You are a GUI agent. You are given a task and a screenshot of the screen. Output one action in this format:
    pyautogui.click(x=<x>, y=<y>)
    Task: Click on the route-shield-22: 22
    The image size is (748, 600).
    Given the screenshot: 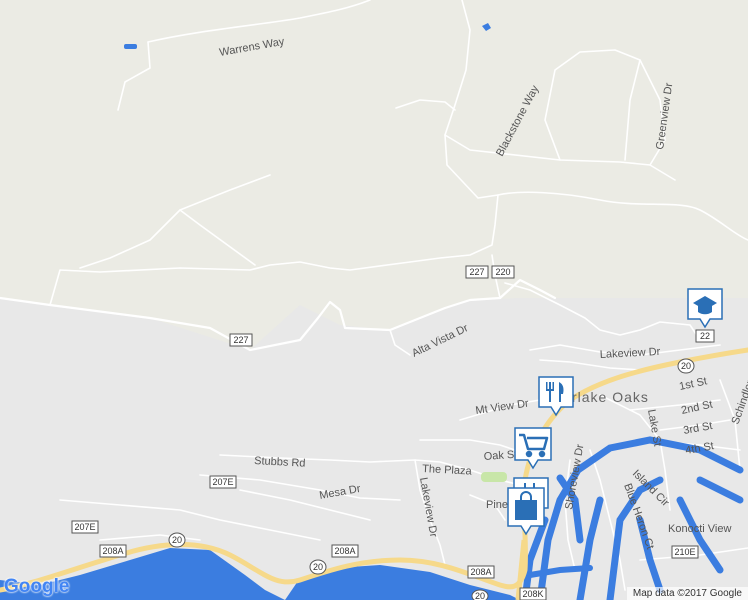 What is the action you would take?
    pyautogui.click(x=705, y=336)
    